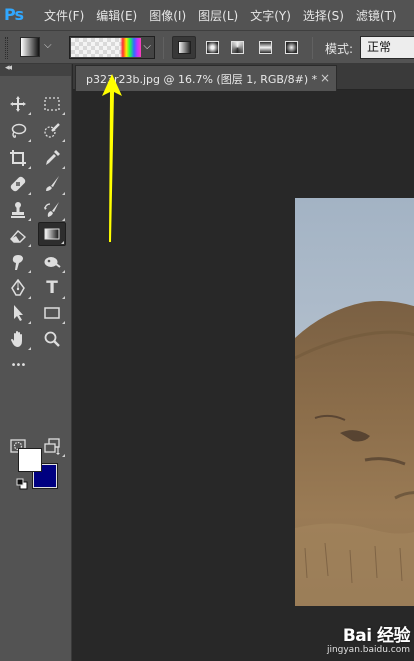 This screenshot has width=414, height=661. I want to click on quick-select-icon, so click(52, 130).